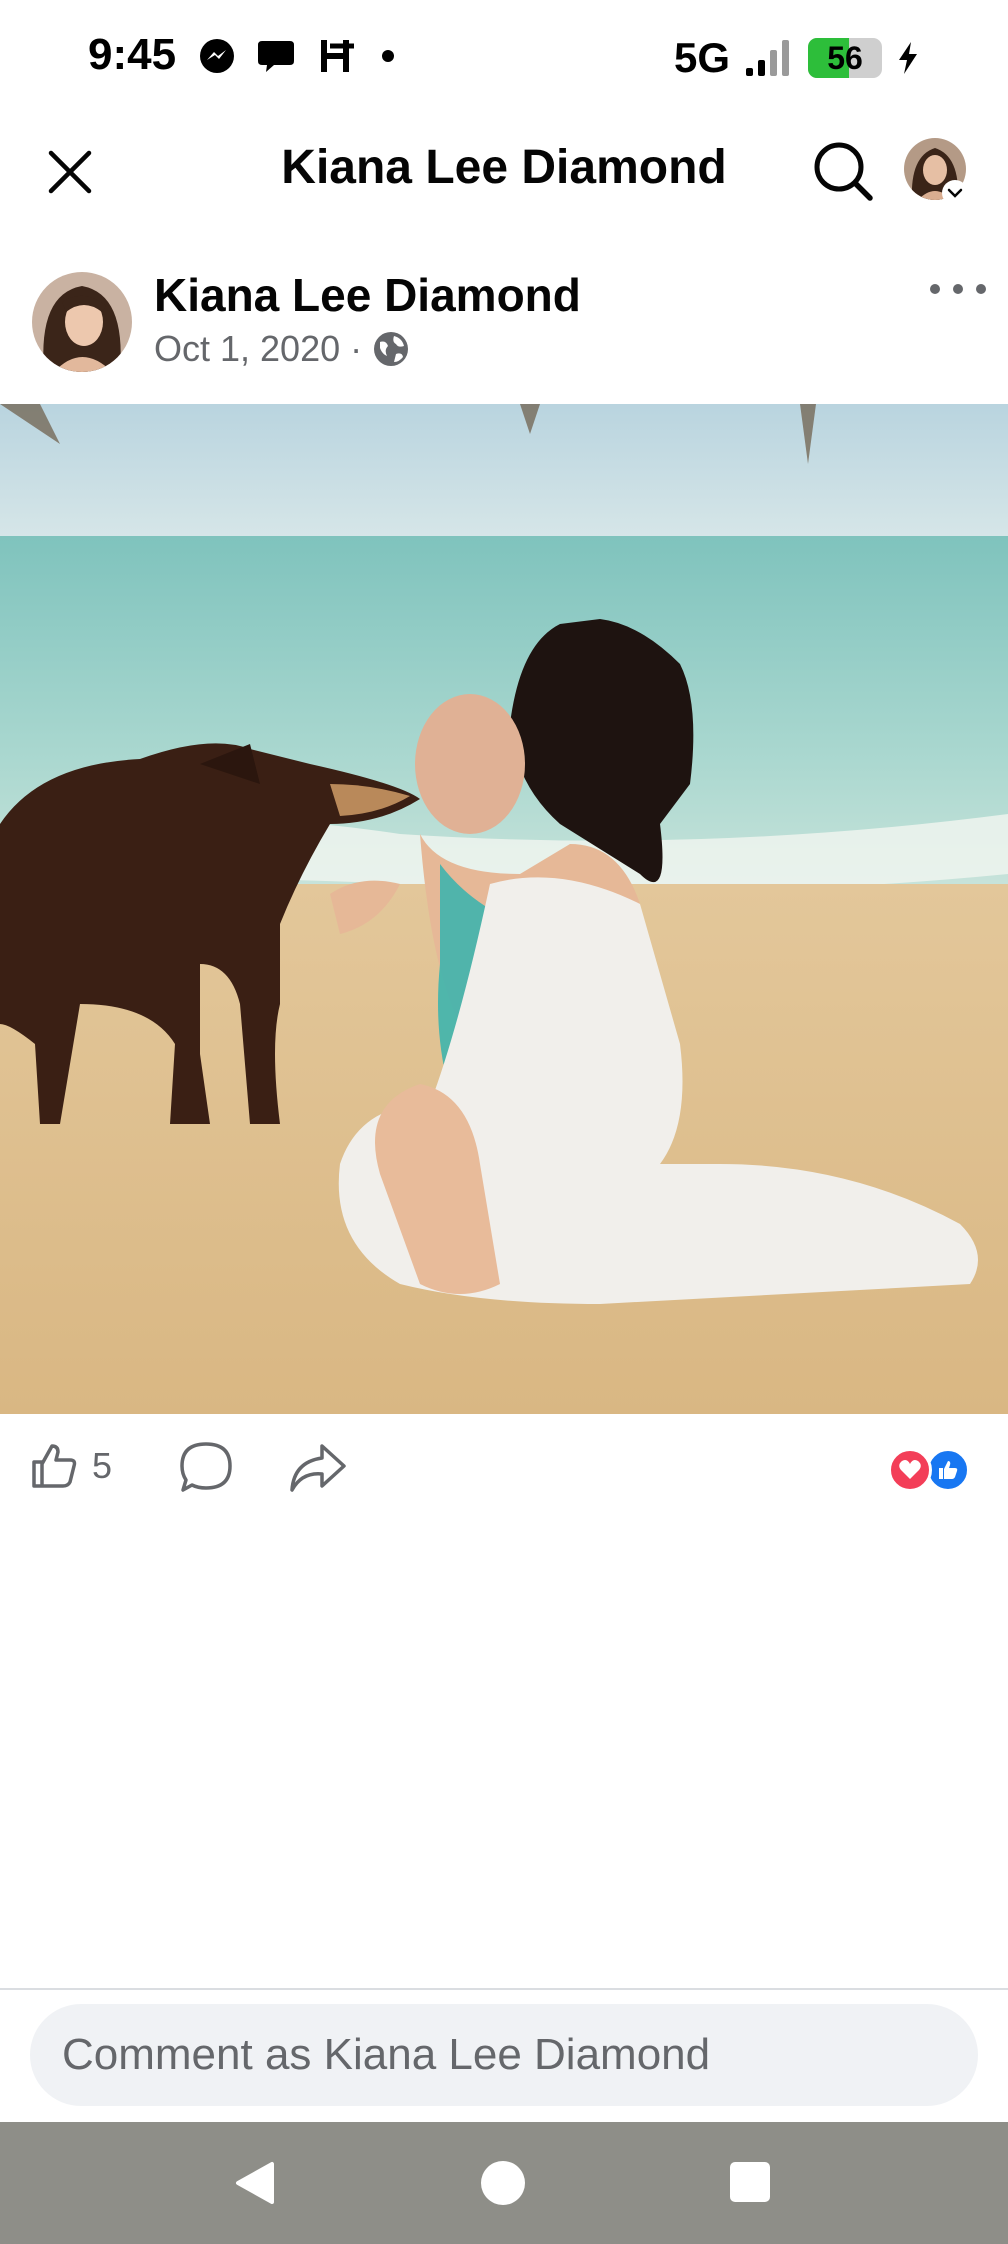 This screenshot has width=1008, height=2244. Describe the element at coordinates (391, 349) in the screenshot. I see `globe-icon` at that location.